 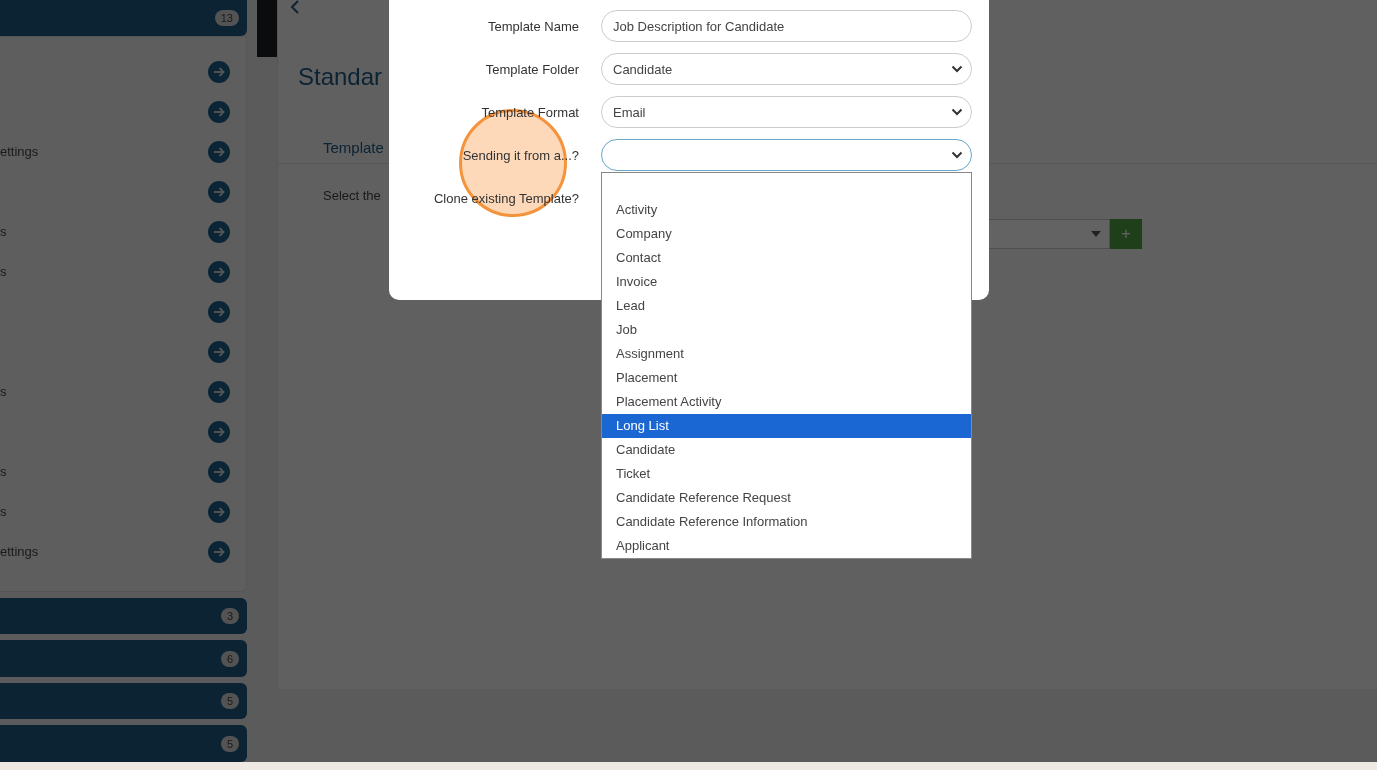 I want to click on dropdown-option: Candidate Reference Information, so click(x=786, y=522).